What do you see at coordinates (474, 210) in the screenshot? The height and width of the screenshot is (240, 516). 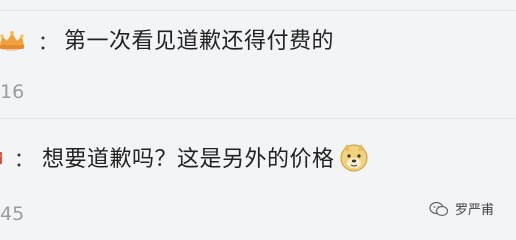 I see `watermark-text: 罗严甫` at bounding box center [474, 210].